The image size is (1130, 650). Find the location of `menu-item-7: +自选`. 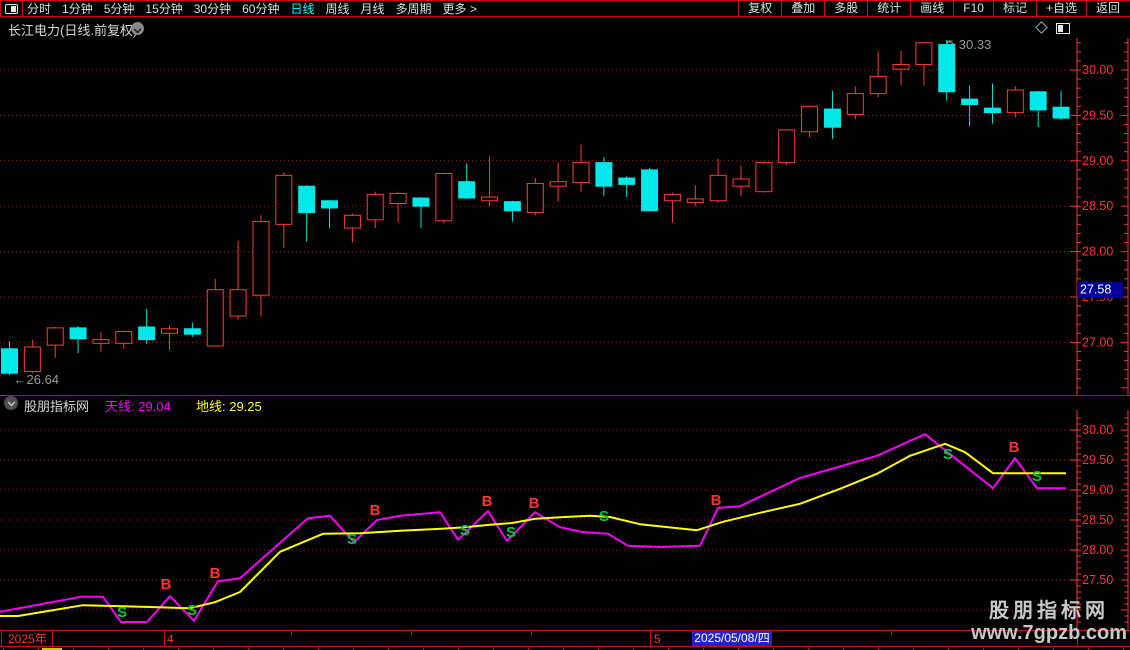

menu-item-7: +自选 is located at coordinates (1060, 8).